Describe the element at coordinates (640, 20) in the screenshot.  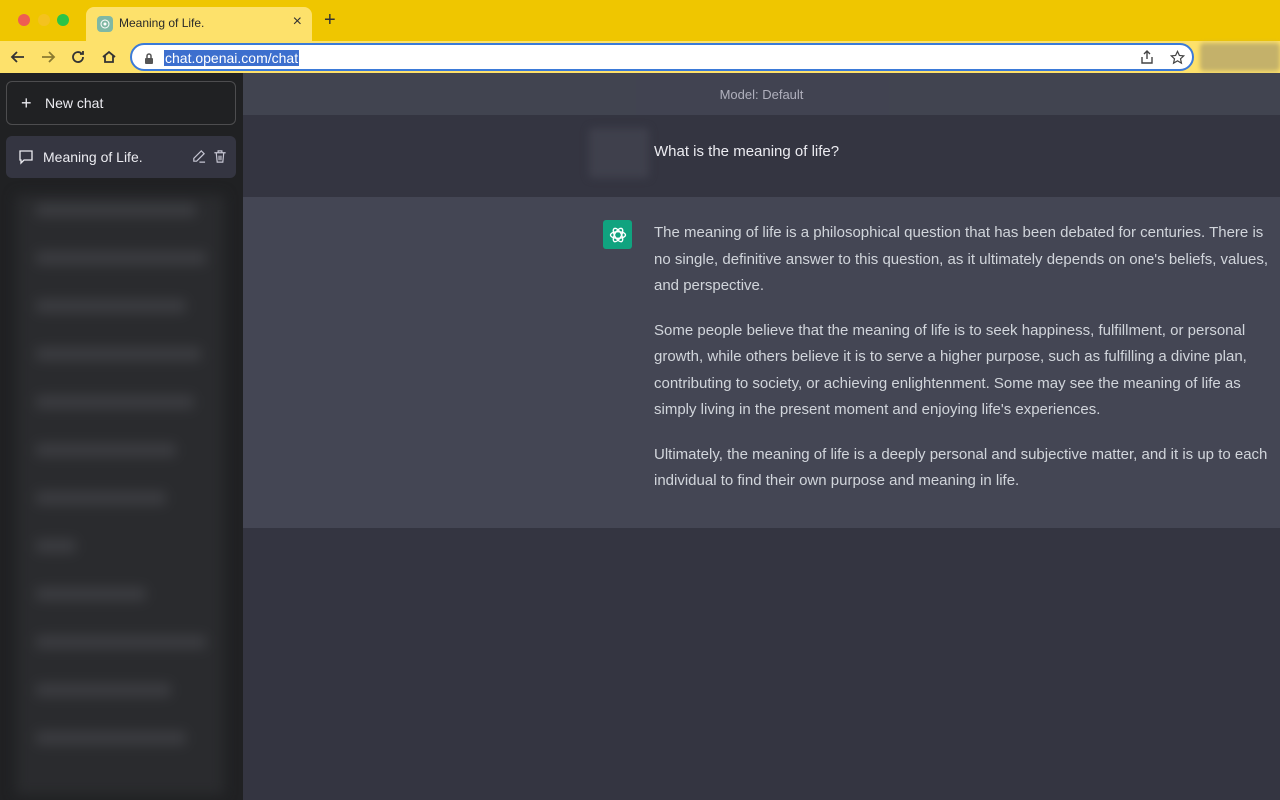
I see `browser-tab-bar: Meaning of Life. × +` at that location.